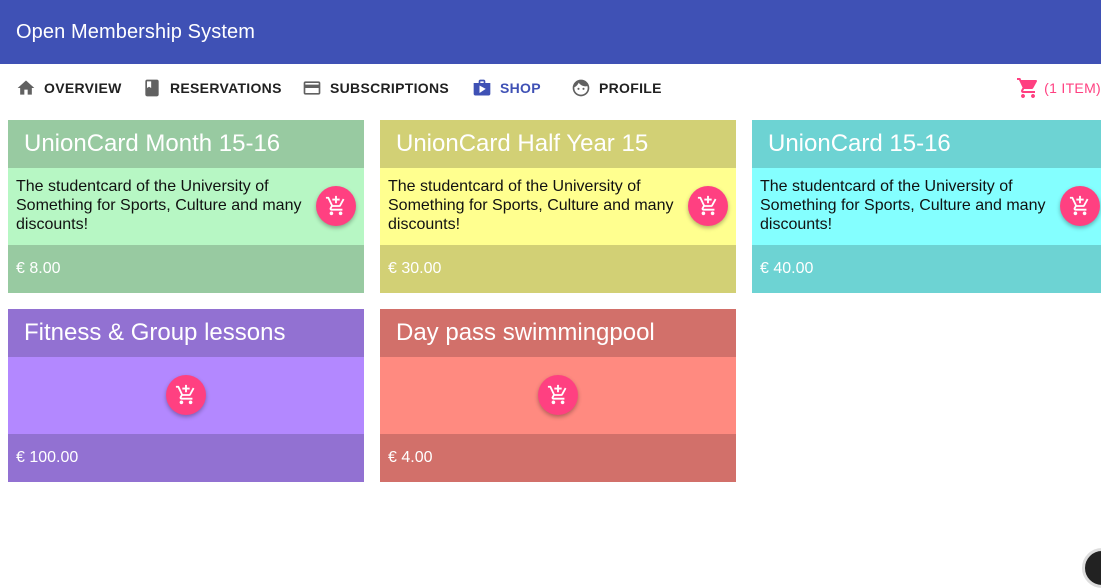  What do you see at coordinates (135, 31) in the screenshot?
I see `app-title: Open Membership System` at bounding box center [135, 31].